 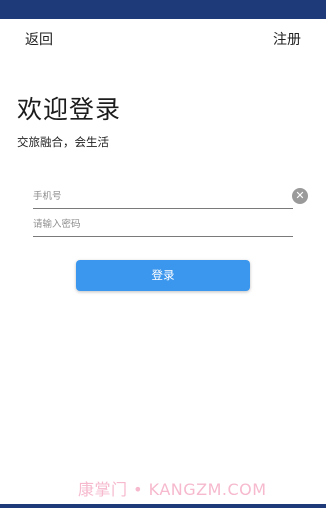 I want to click on password-field, so click(x=163, y=224).